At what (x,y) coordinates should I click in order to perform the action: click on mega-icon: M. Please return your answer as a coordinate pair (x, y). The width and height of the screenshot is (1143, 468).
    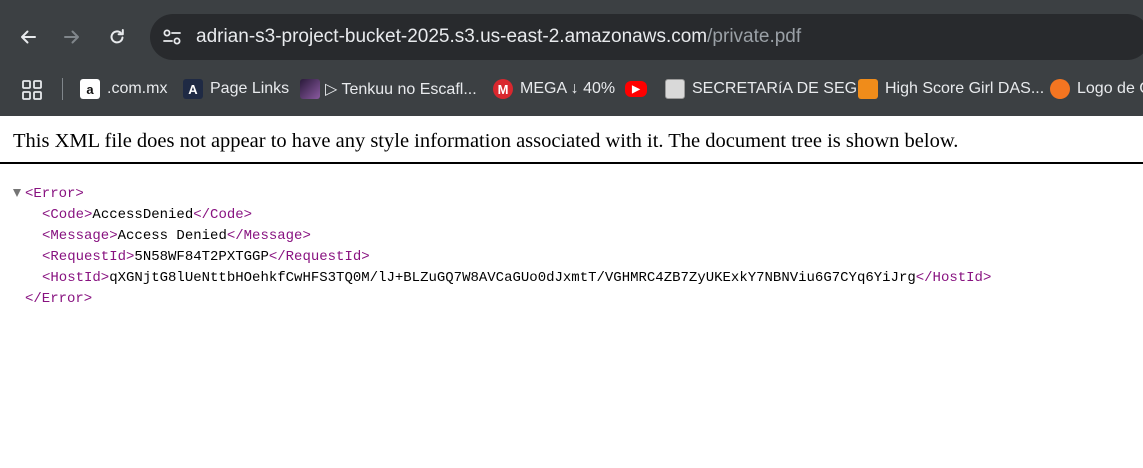
    Looking at the image, I should click on (503, 89).